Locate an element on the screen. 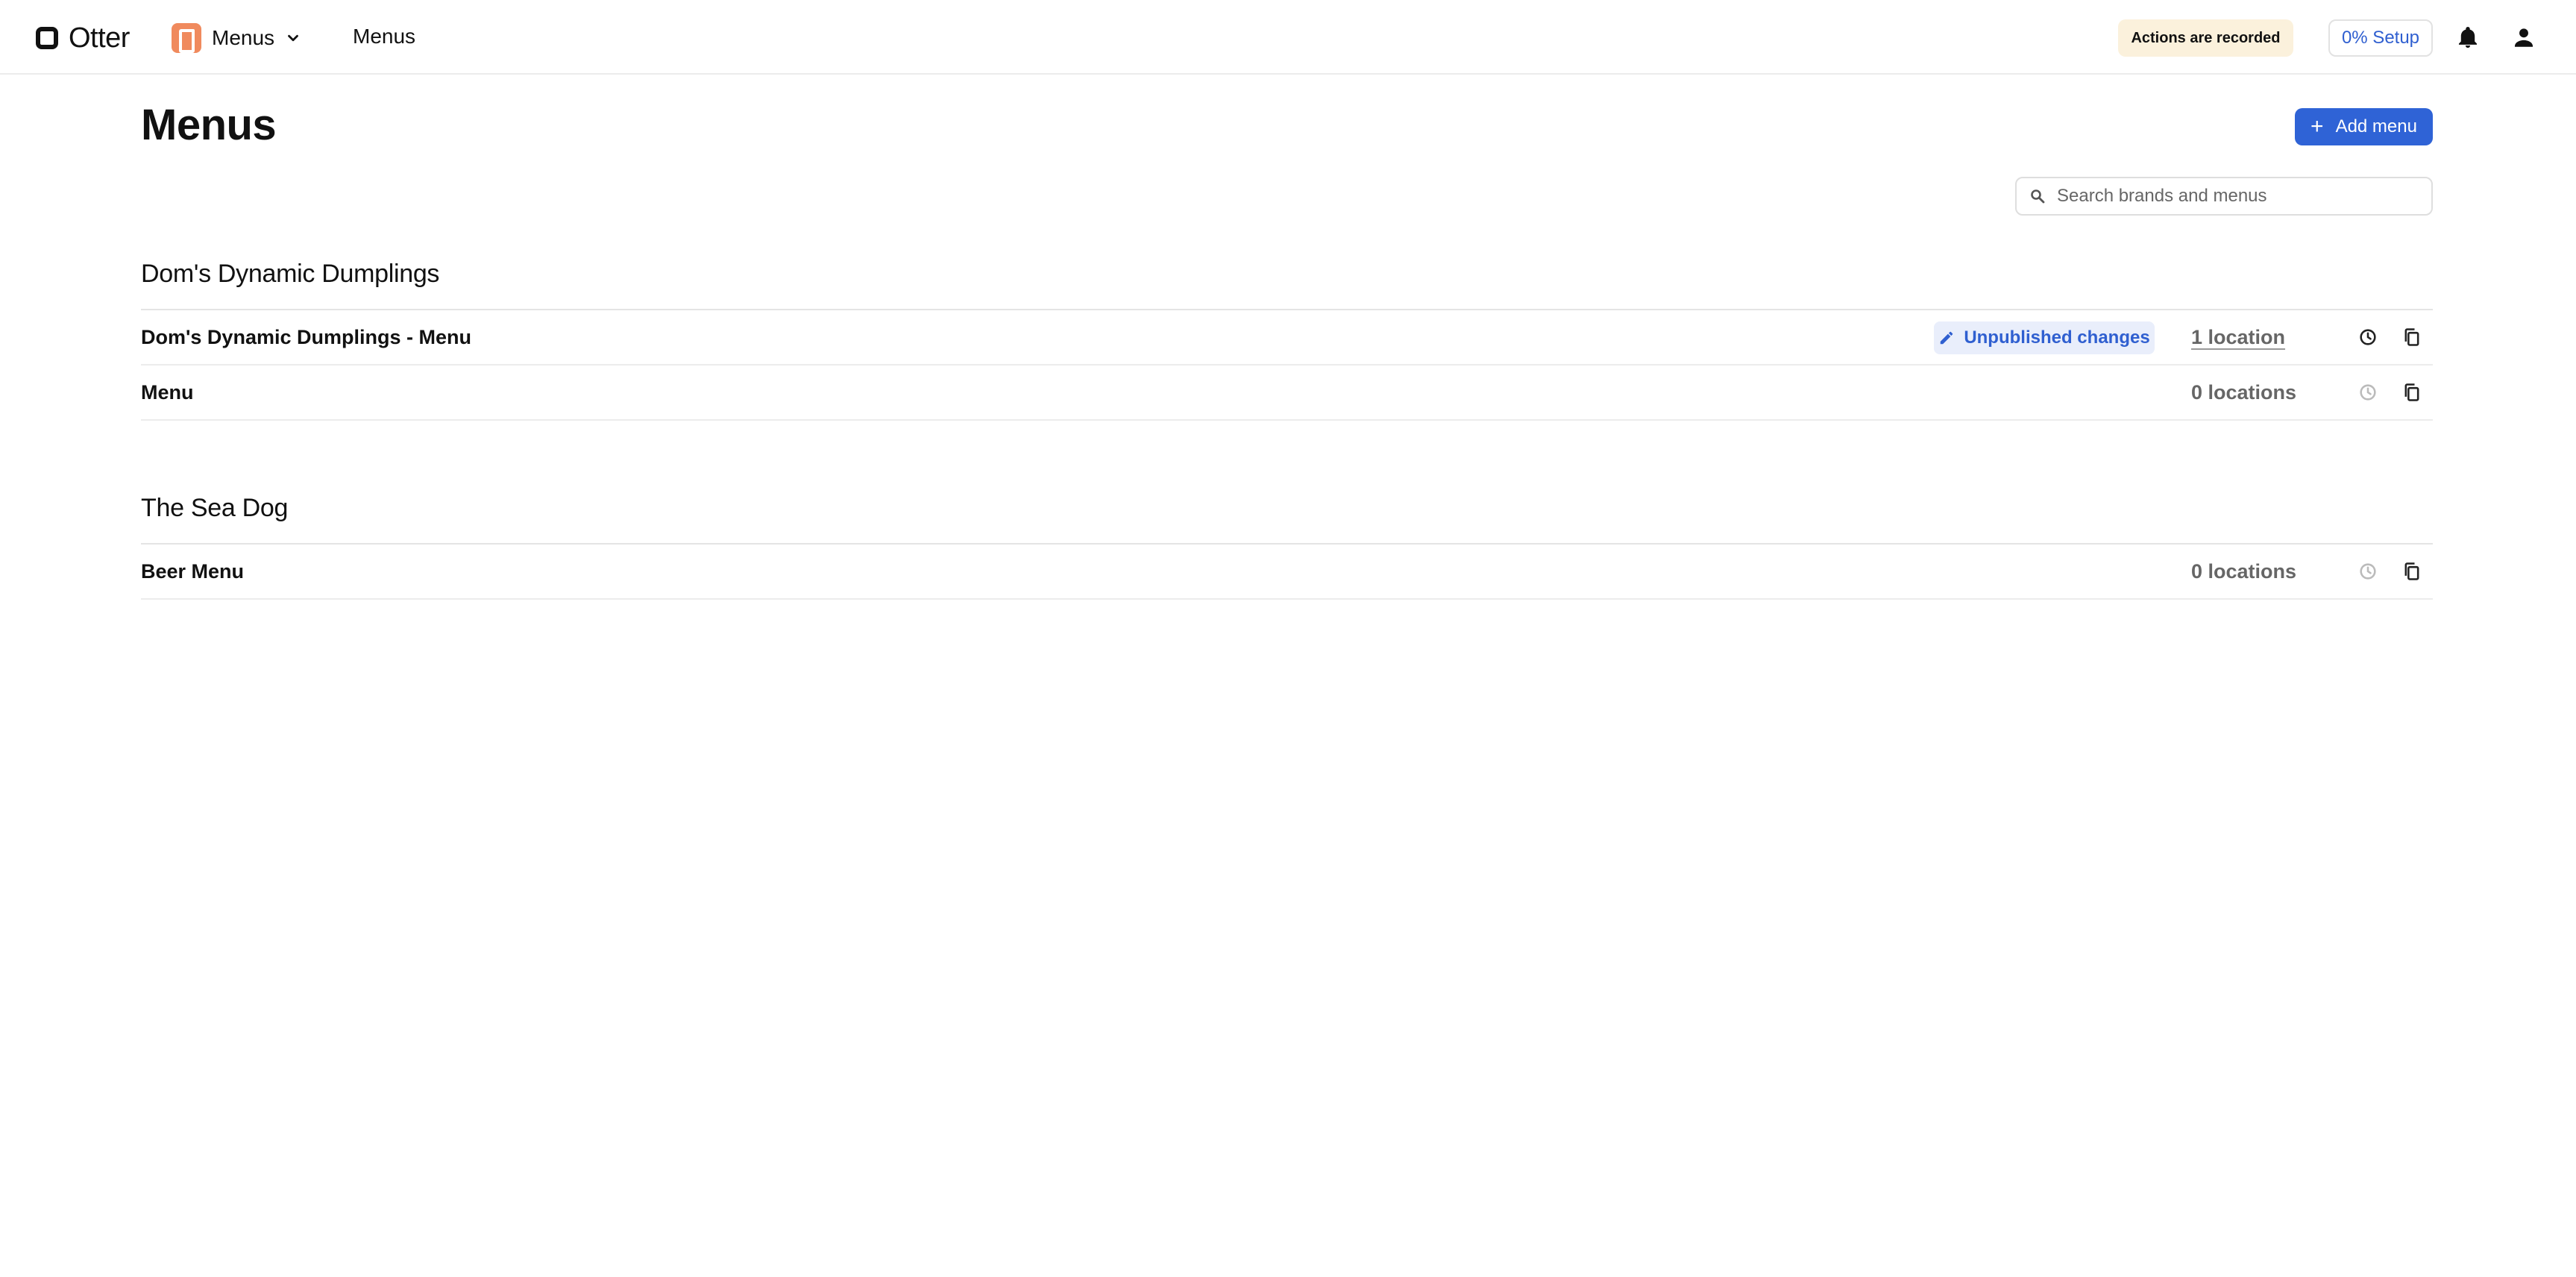 The height and width of the screenshot is (1277, 2576). search-input is located at coordinates (2236, 196).